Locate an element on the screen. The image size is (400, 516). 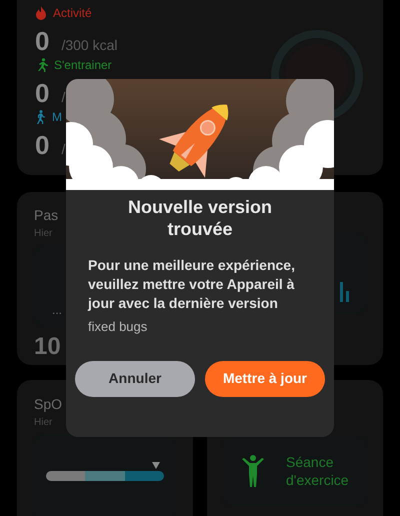
bar-chart-icon is located at coordinates (345, 292).